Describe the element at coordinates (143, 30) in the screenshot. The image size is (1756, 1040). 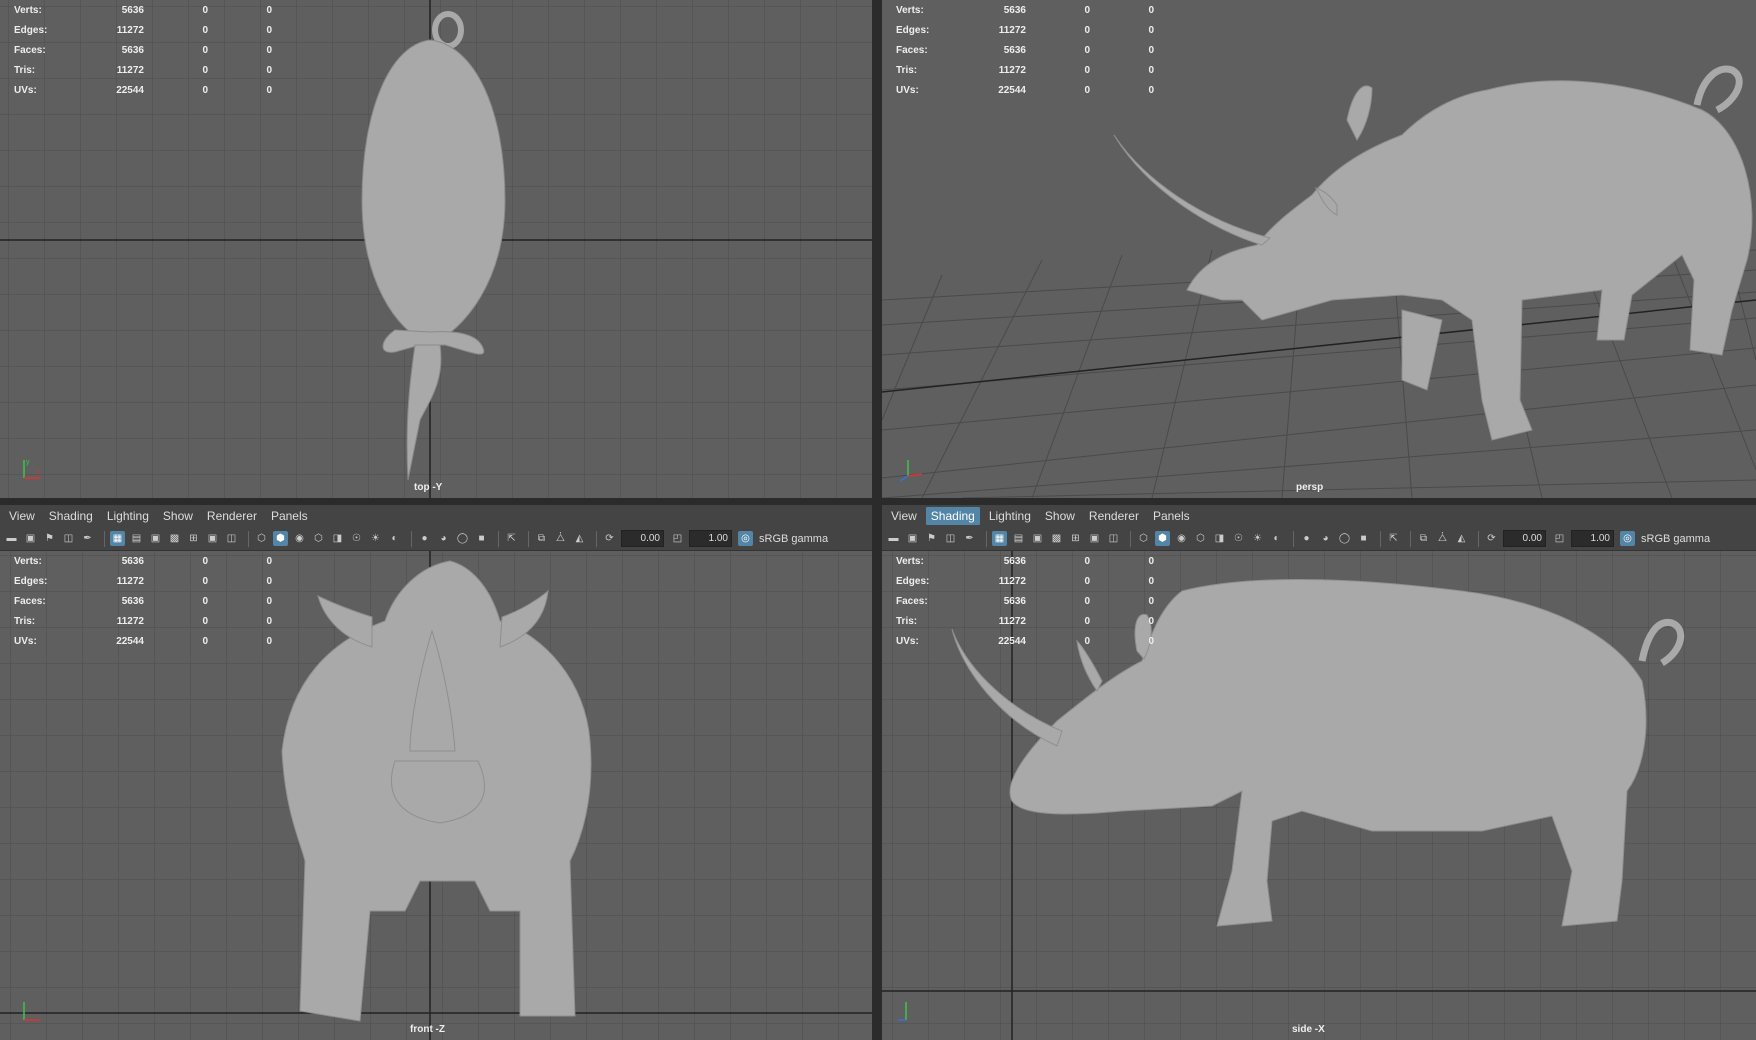
I see `hud-row-edges: Edges: 11272 0 0` at that location.